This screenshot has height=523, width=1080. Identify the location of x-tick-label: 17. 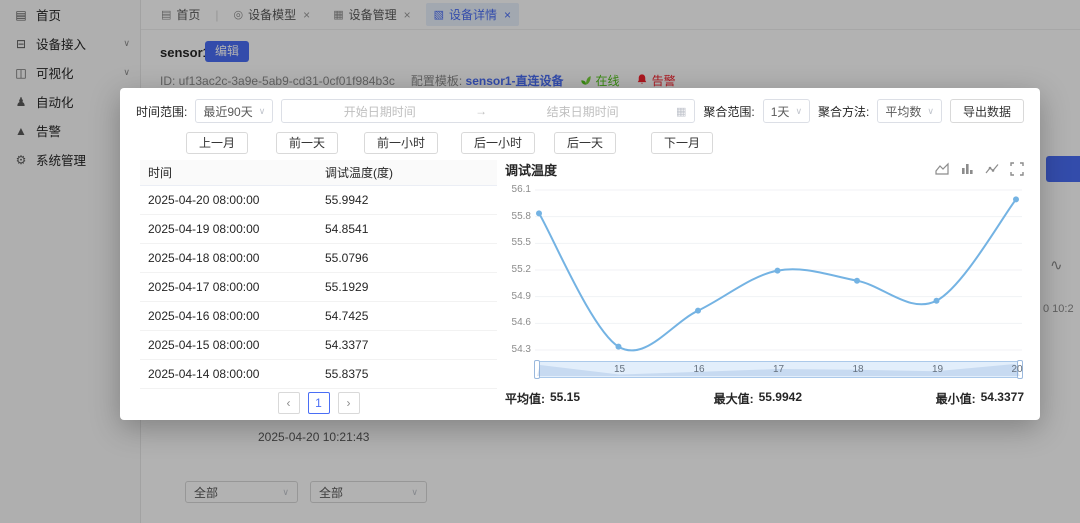
(778, 369).